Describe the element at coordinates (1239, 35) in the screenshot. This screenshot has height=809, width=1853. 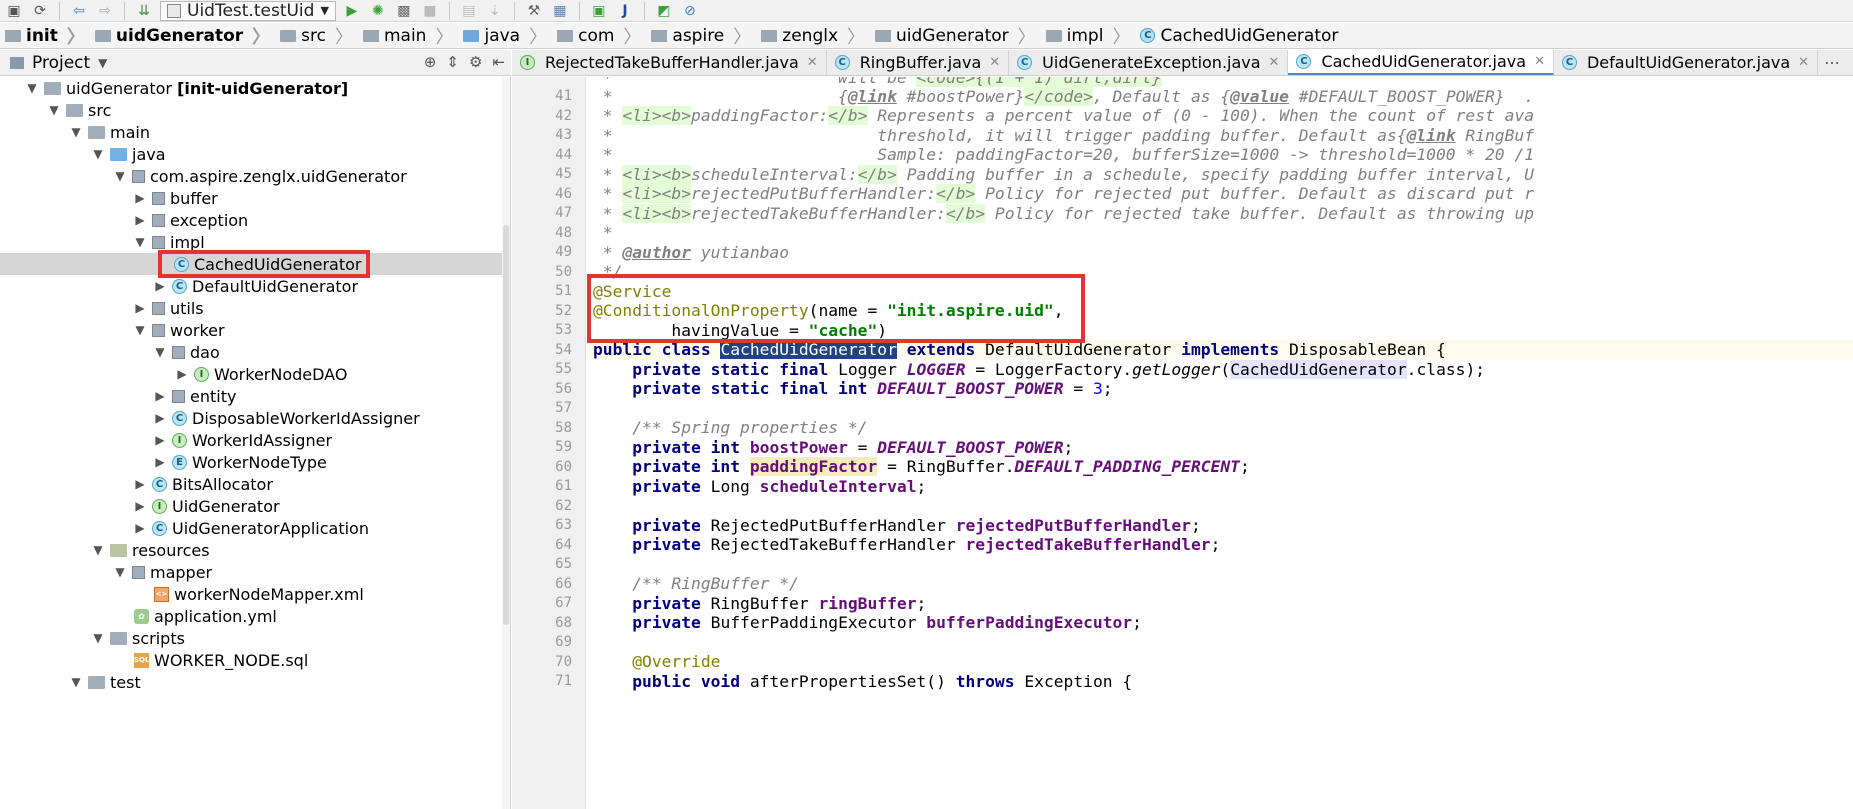
I see `breadcrumb-item-cacheduidgenerator: C CachedUidGenerator` at that location.